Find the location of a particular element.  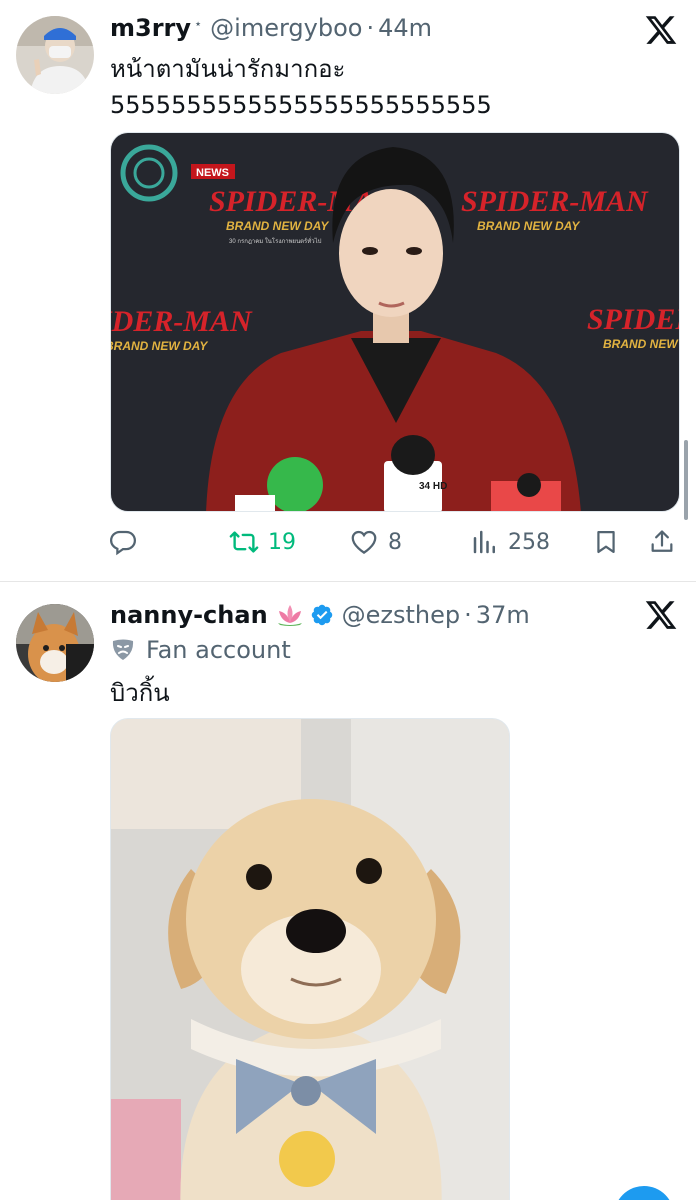

tweet-header: nanny-chan @ezsthep · 37m is located at coordinates (368, 615).